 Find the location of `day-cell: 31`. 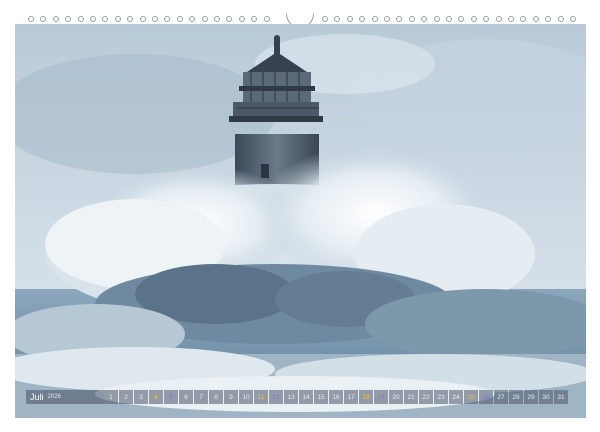

day-cell: 31 is located at coordinates (561, 397).